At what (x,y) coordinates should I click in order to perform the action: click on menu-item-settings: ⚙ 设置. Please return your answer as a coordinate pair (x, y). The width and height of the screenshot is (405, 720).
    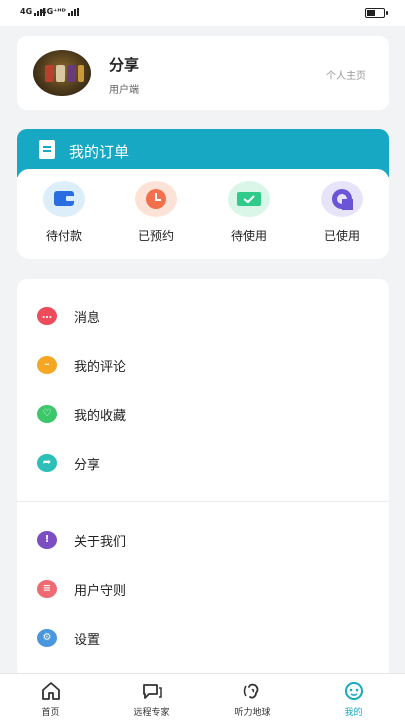
    Looking at the image, I should click on (203, 639).